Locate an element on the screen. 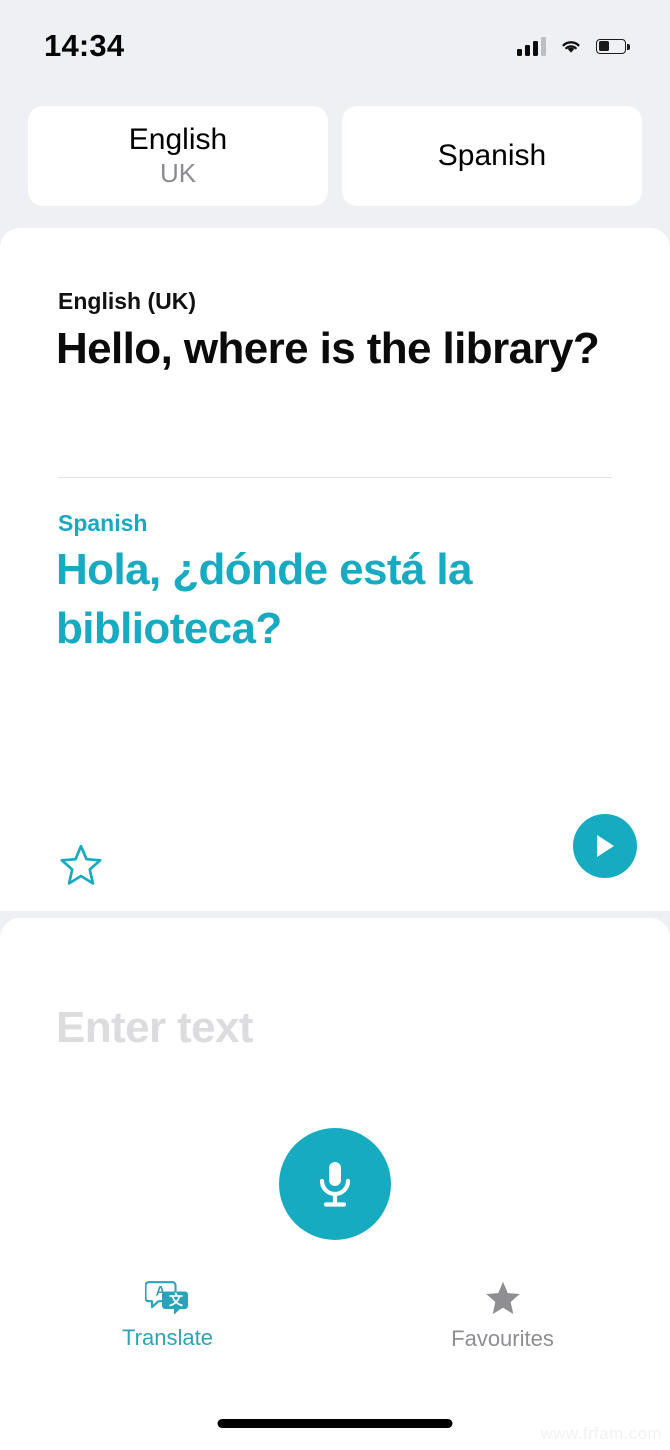  status-bar: 14:34 is located at coordinates (335, 43).